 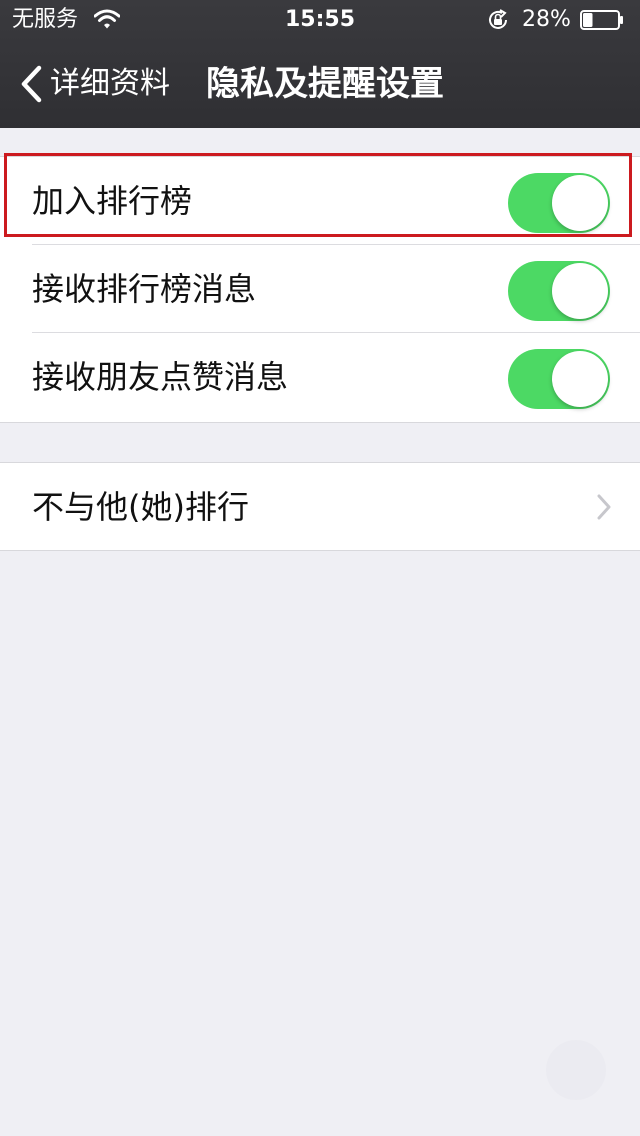 I want to click on ranking-messages-toggle, so click(x=559, y=291).